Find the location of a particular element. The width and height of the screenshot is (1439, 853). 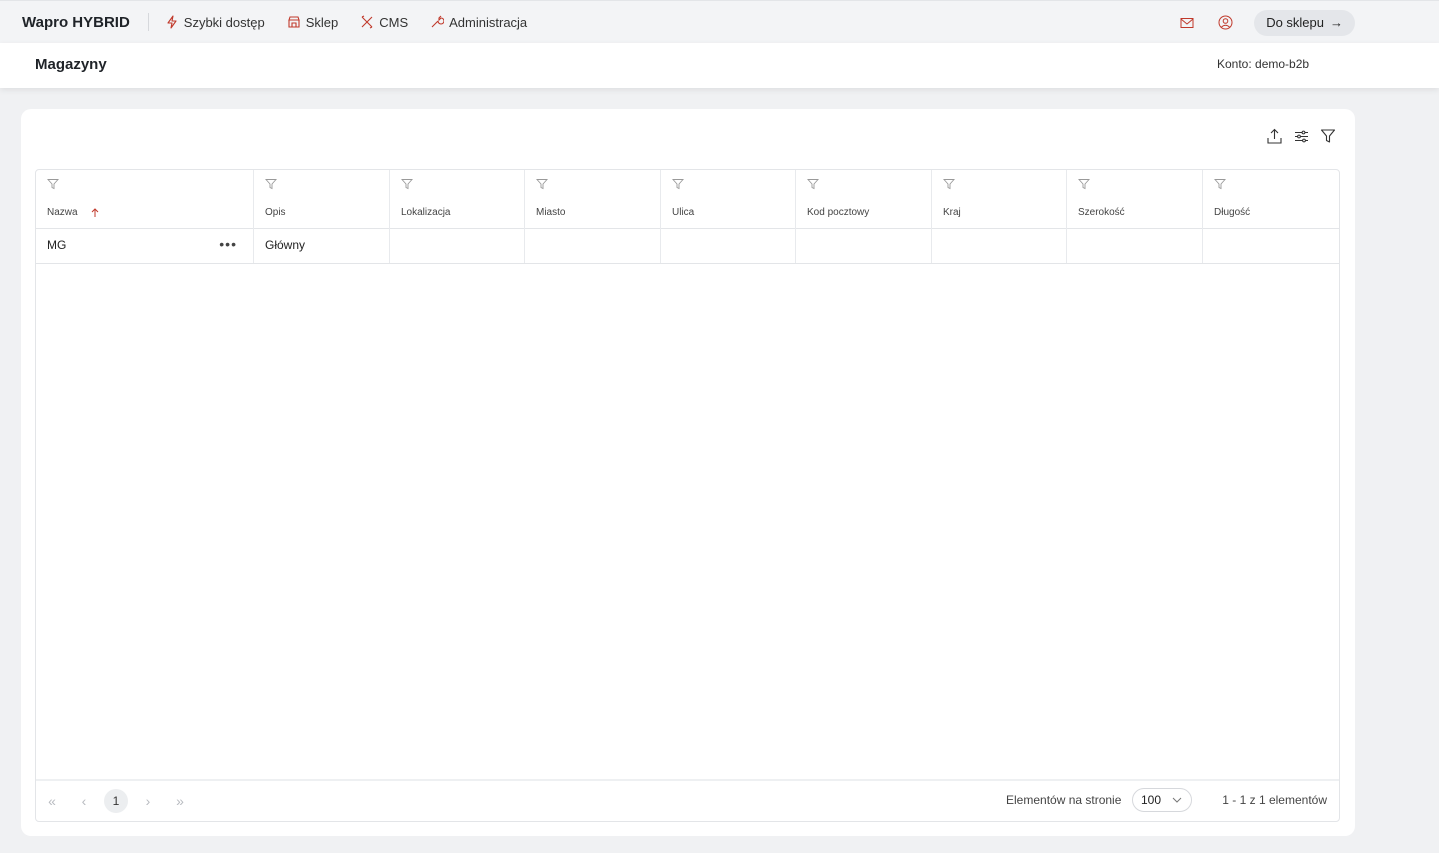

cell-szerokosc is located at coordinates (1135, 245).